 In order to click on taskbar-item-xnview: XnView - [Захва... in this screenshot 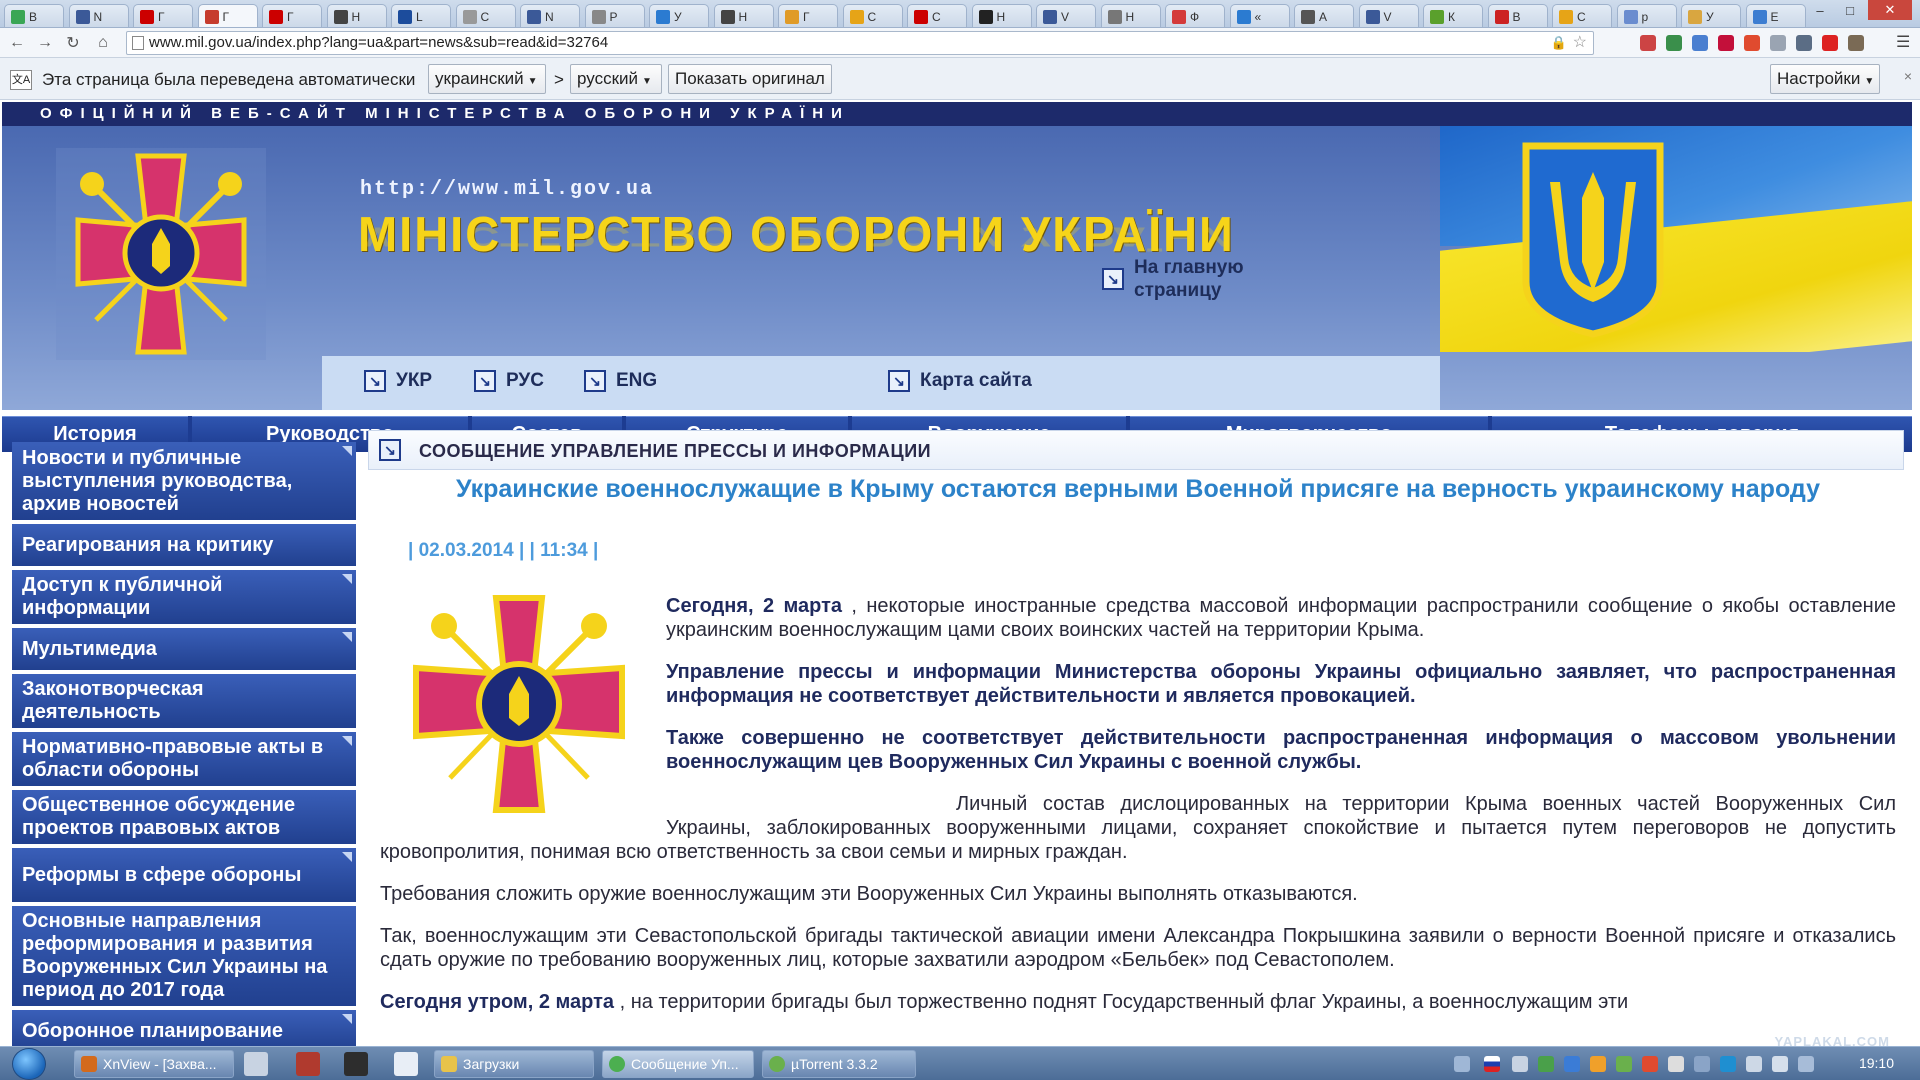, I will do `click(154, 1064)`.